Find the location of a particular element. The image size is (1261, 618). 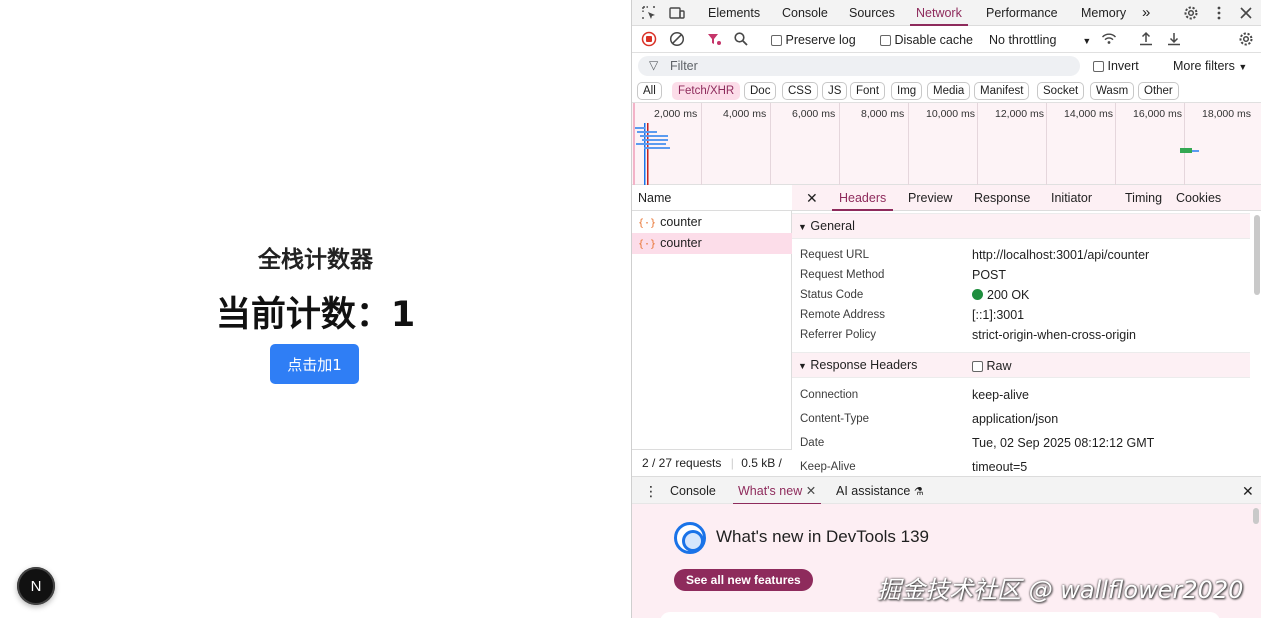

transfer-size: 0.5 kB / is located at coordinates (761, 463).